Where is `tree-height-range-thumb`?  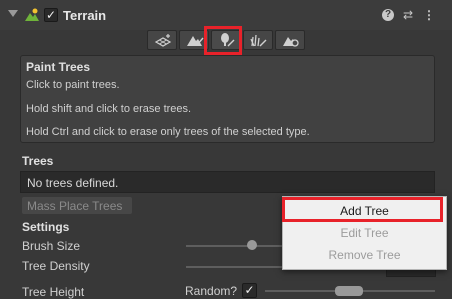 tree-height-range-thumb is located at coordinates (349, 291).